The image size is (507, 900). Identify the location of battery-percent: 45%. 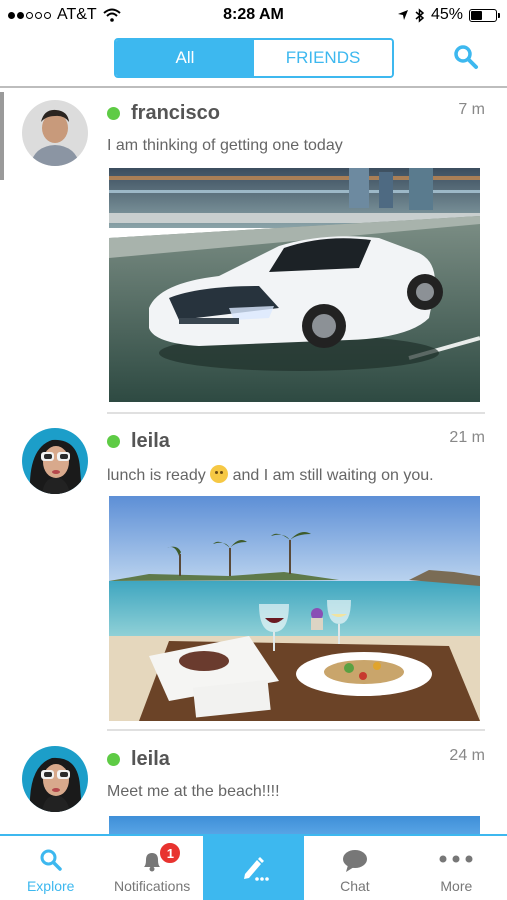
(446, 14).